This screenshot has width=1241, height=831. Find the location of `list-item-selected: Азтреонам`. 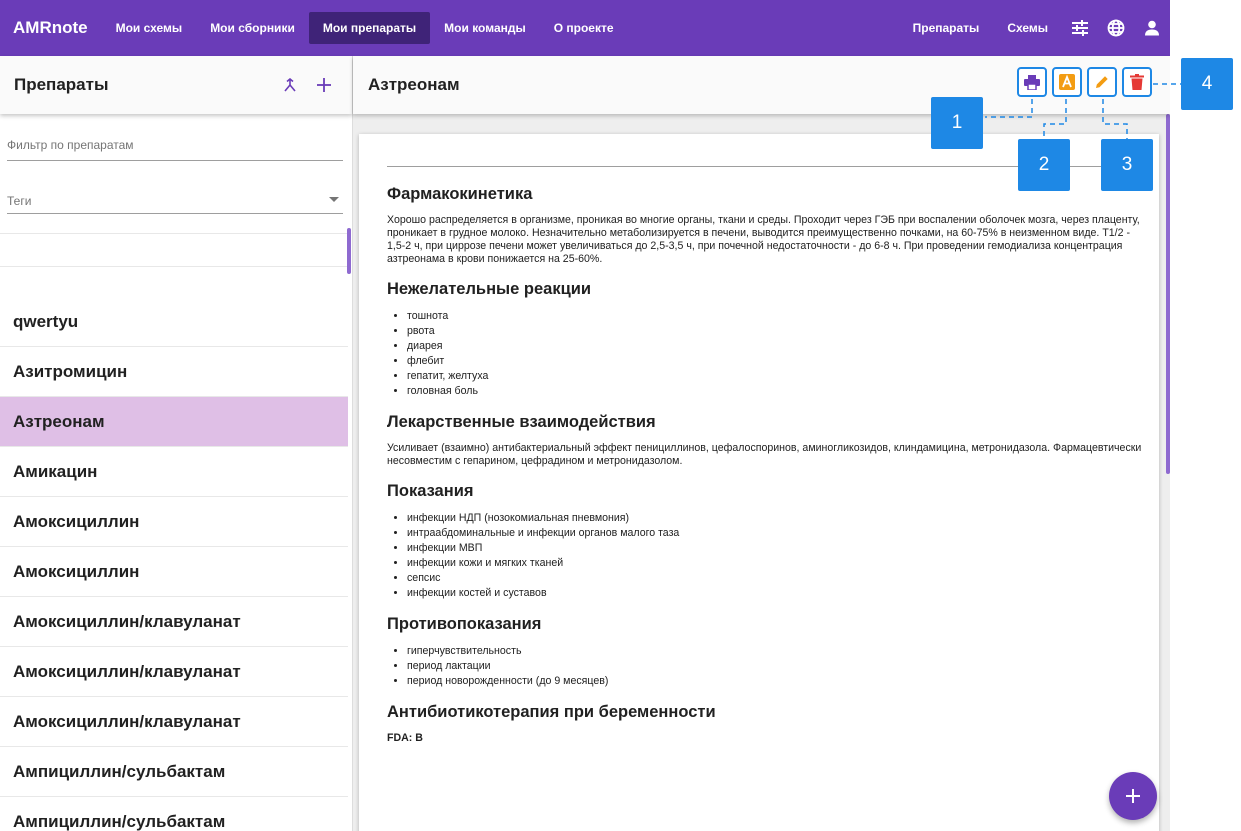

list-item-selected: Азтреонам is located at coordinates (174, 422).